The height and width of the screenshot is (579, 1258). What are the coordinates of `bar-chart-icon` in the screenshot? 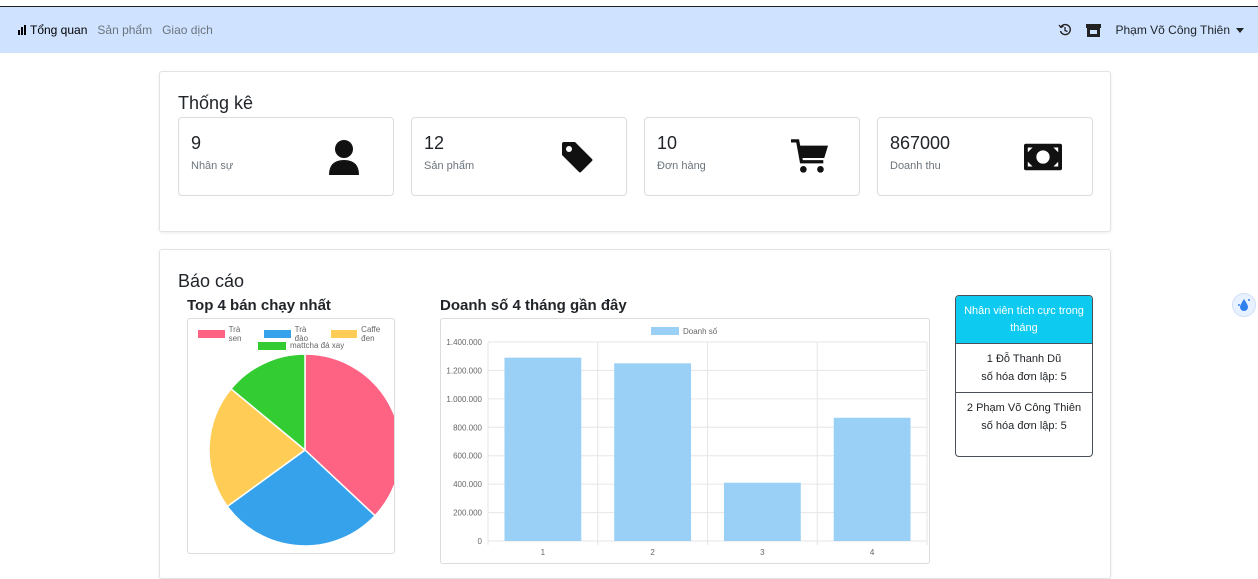 It's located at (22, 30).